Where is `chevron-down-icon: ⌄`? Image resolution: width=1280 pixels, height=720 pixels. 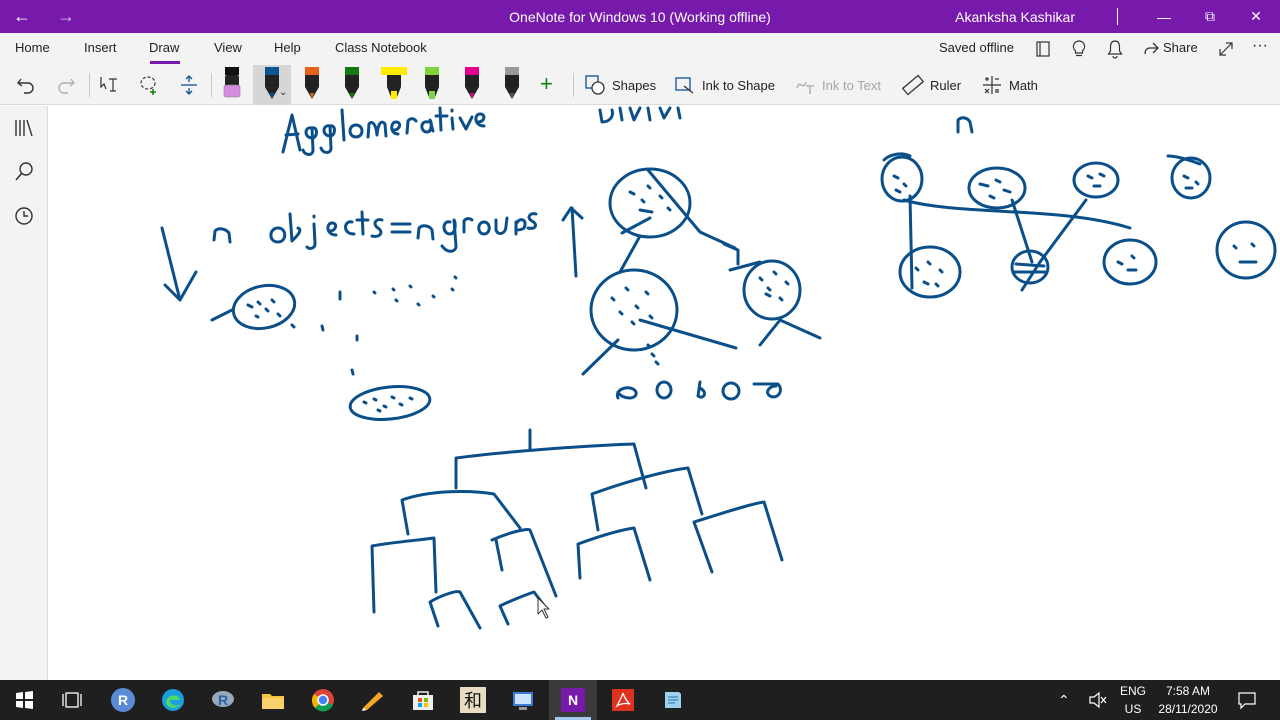 chevron-down-icon: ⌄ is located at coordinates (283, 92).